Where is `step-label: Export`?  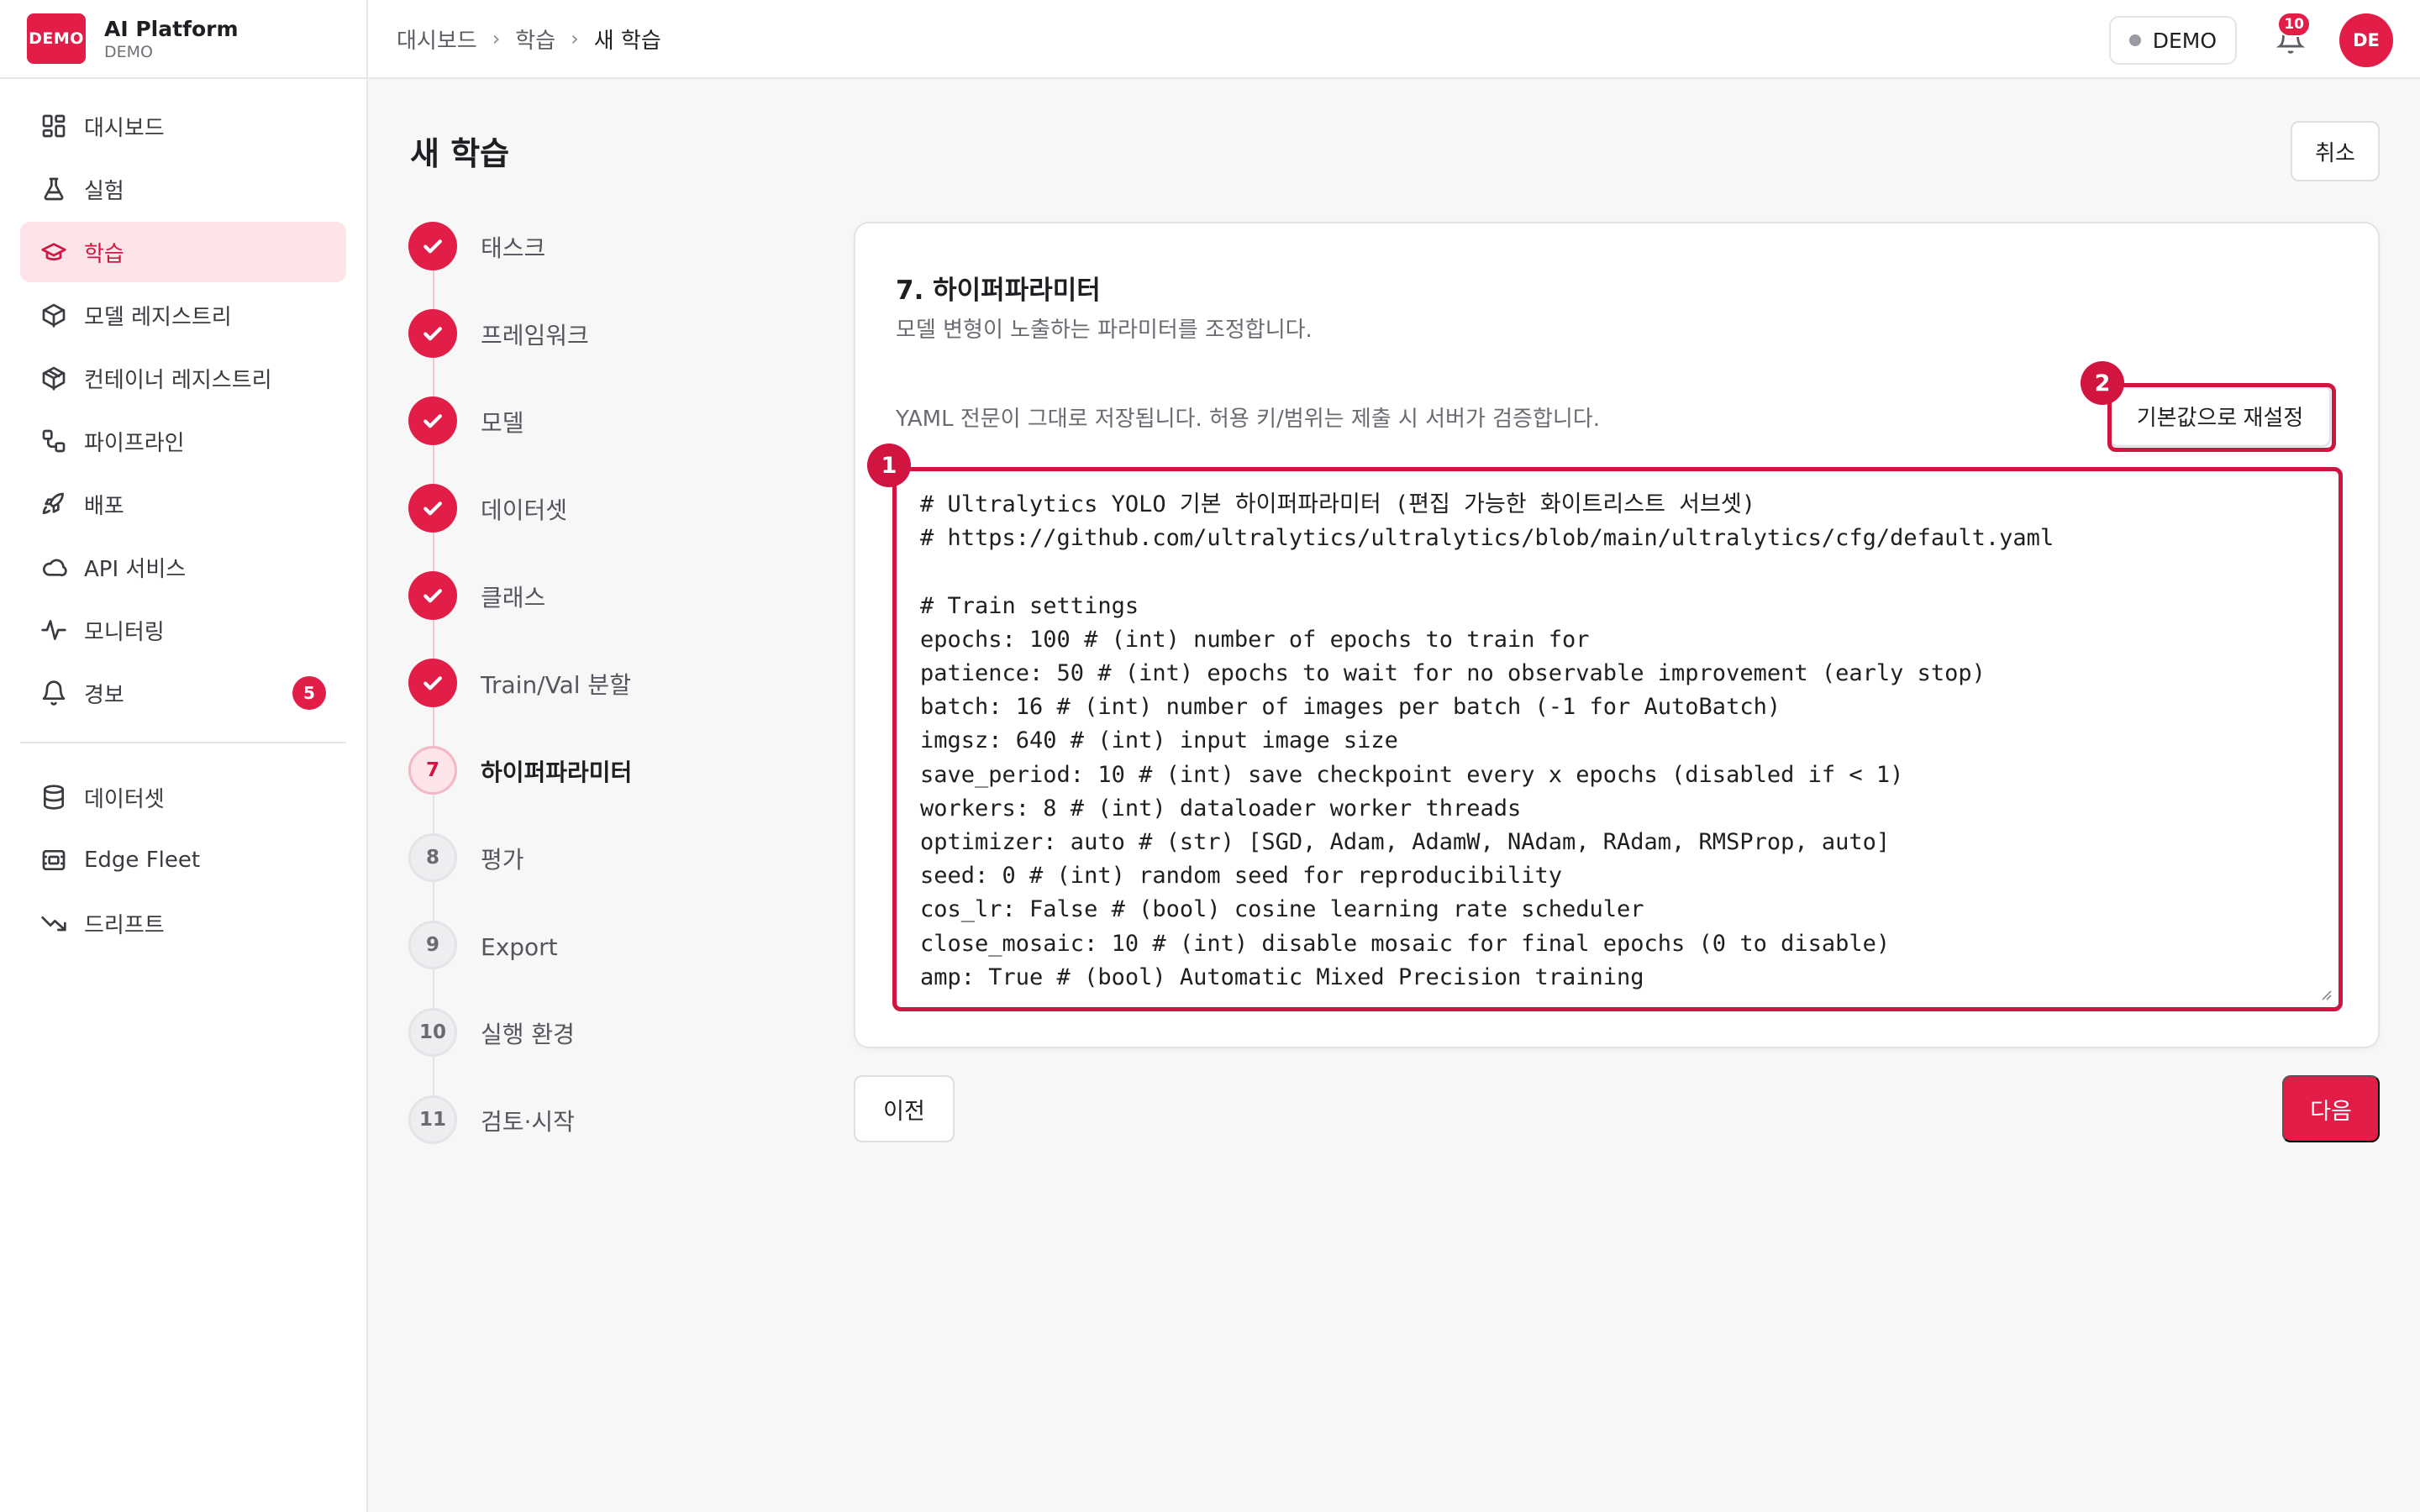
step-label: Export is located at coordinates (519, 947).